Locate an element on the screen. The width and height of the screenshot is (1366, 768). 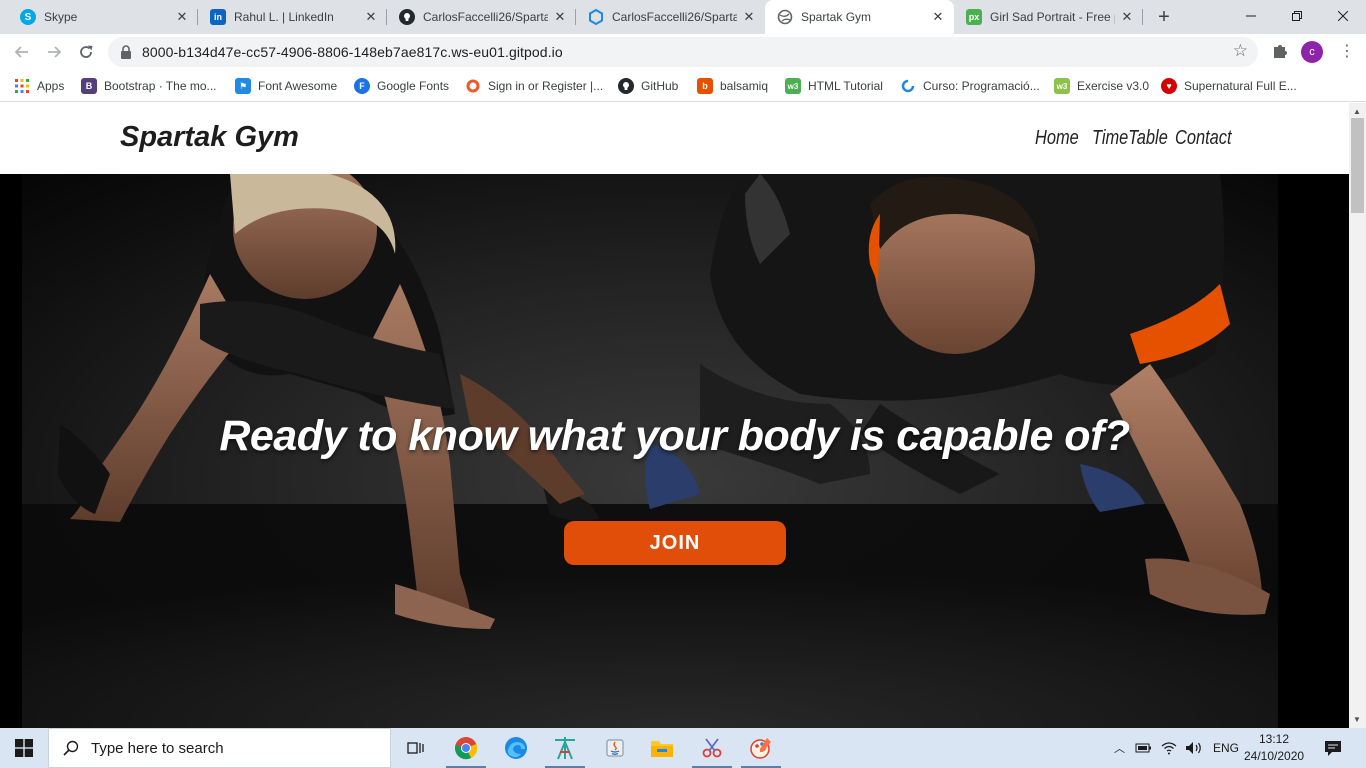
tab-github: CarlosFaccelli26/Spartak ✕ is located at coordinates (481, 17).